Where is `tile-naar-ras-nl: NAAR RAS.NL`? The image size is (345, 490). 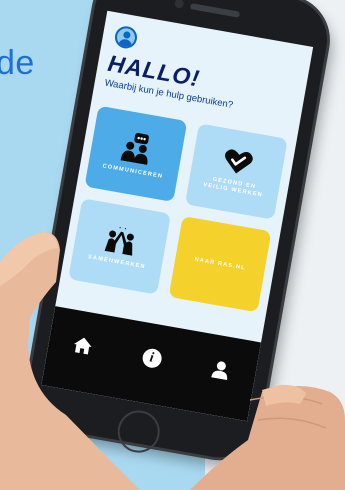
tile-naar-ras-nl: NAAR RAS.NL is located at coordinates (220, 264).